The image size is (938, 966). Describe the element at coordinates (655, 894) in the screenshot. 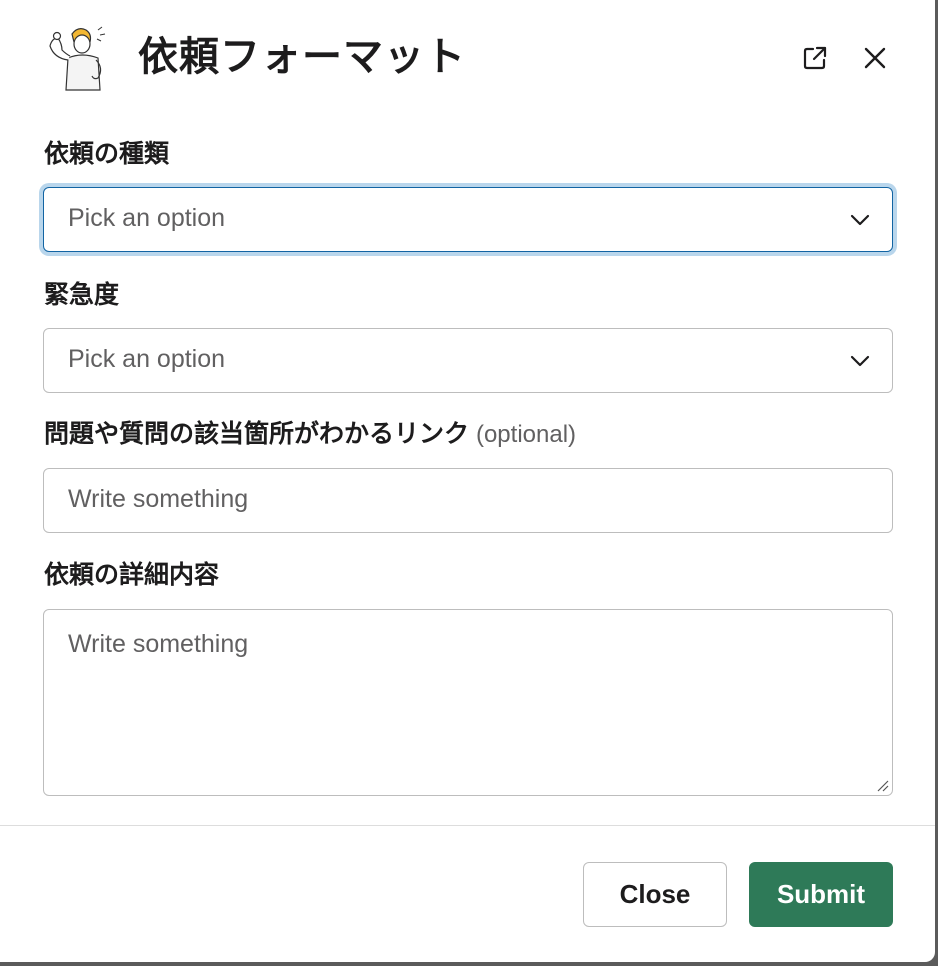

I see `close-button: Close` at that location.